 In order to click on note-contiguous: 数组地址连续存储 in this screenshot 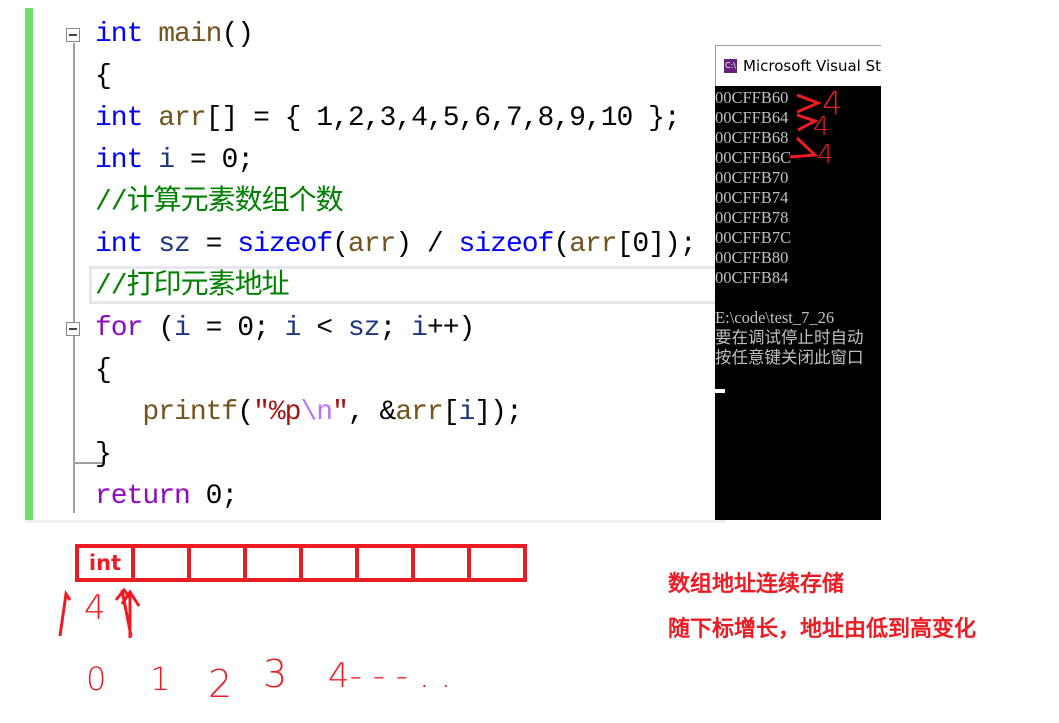, I will do `click(756, 584)`.